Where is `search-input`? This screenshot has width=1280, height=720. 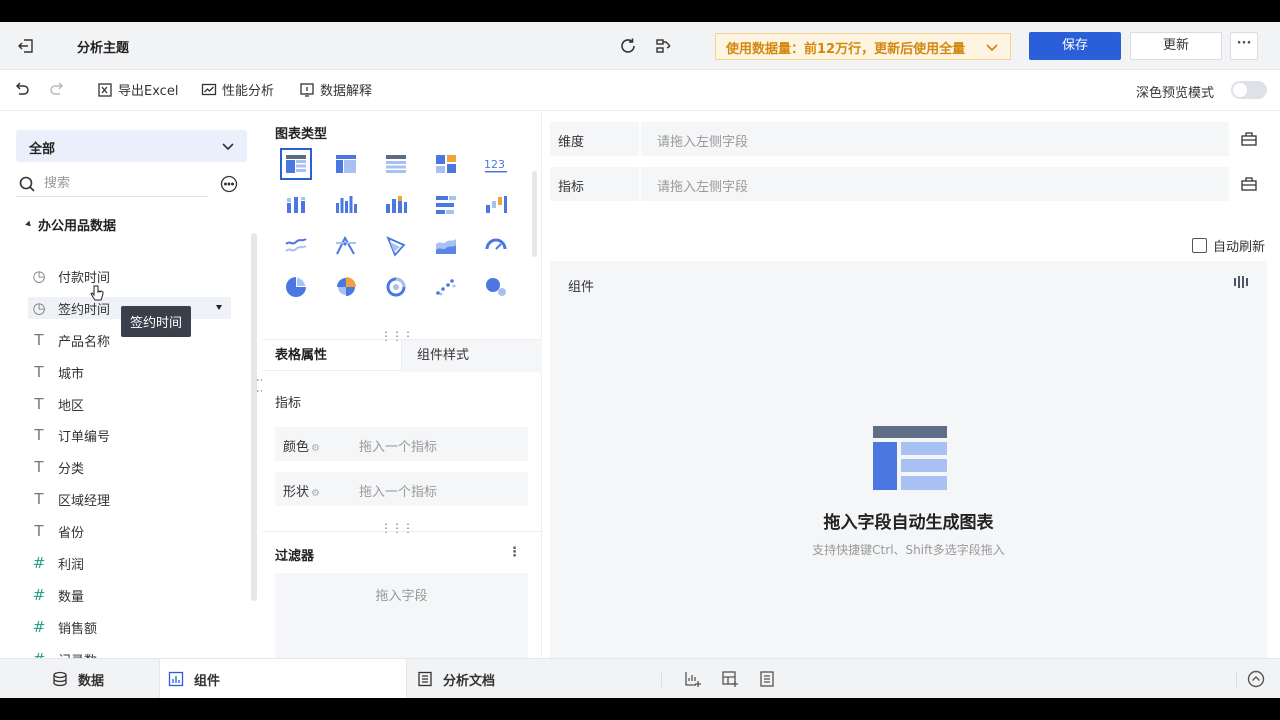
search-input is located at coordinates (124, 183).